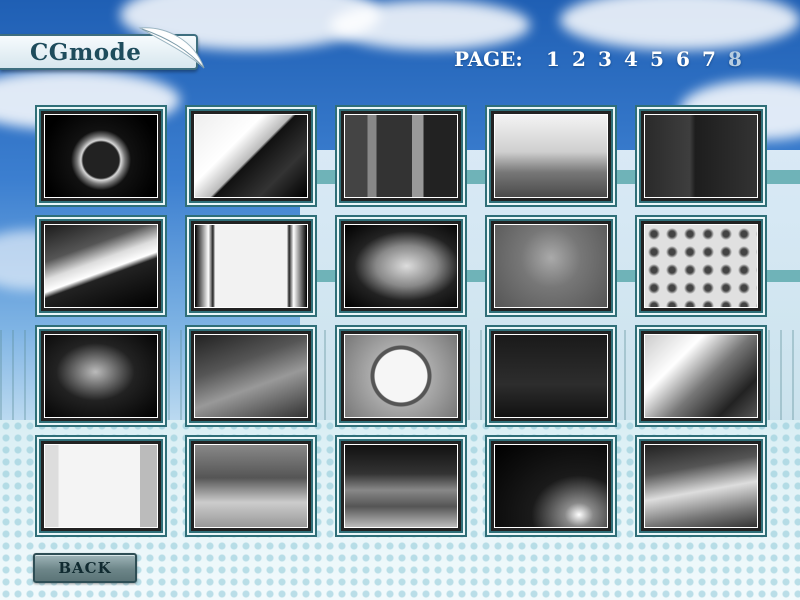 Image resolution: width=800 pixels, height=600 pixels. I want to click on page-4-button: 4, so click(631, 59).